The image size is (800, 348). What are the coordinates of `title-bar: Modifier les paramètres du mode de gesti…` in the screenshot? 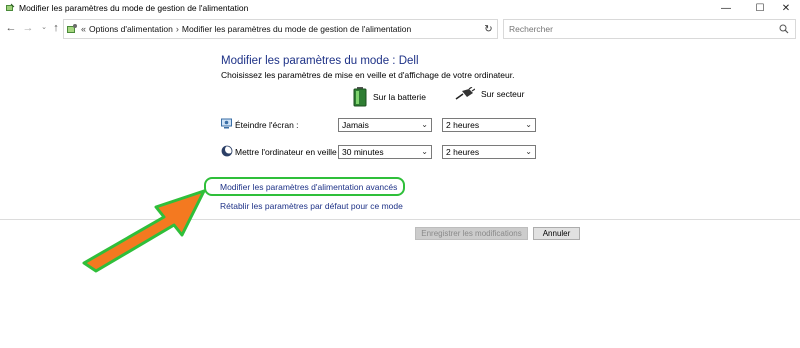 It's located at (400, 8).